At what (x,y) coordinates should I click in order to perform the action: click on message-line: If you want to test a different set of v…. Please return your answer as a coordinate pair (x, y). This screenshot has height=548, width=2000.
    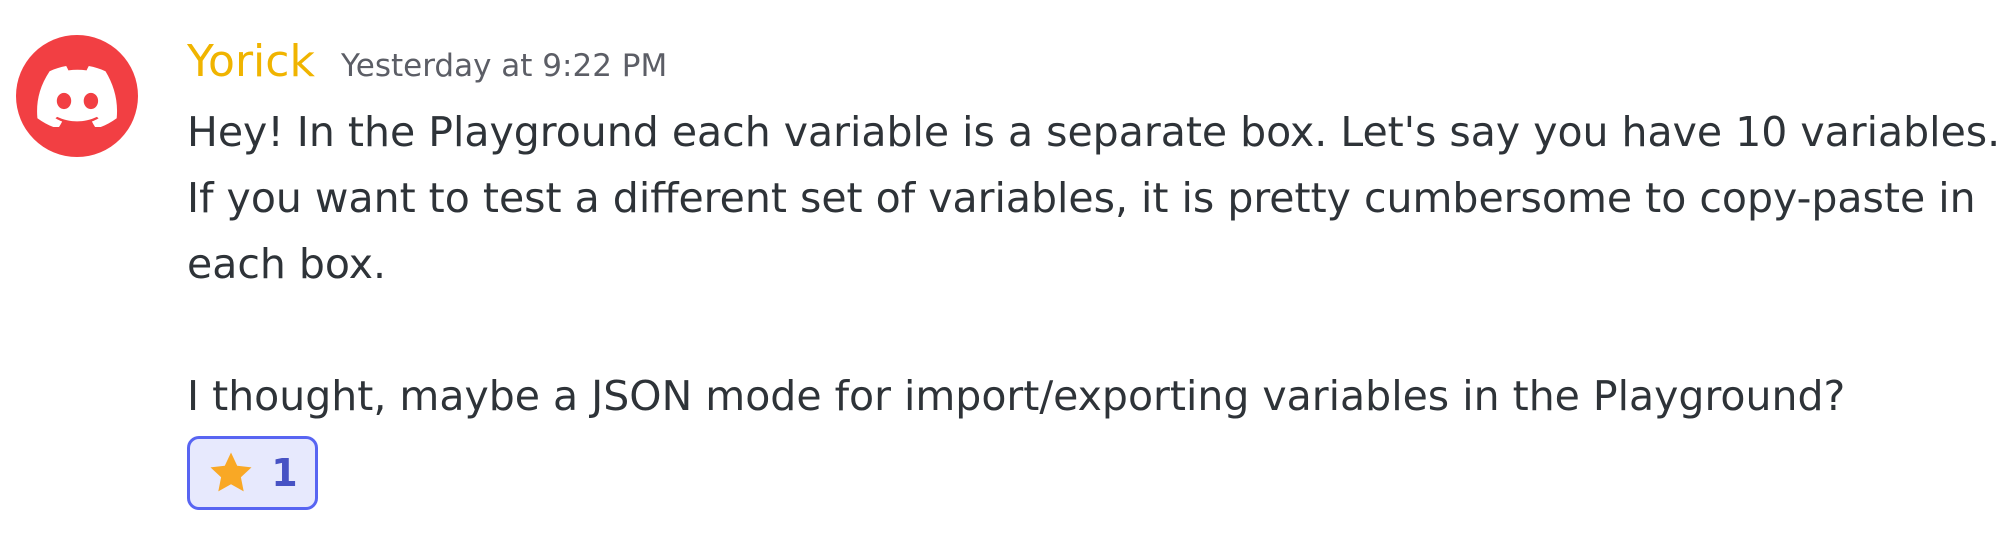
    Looking at the image, I should click on (1081, 198).